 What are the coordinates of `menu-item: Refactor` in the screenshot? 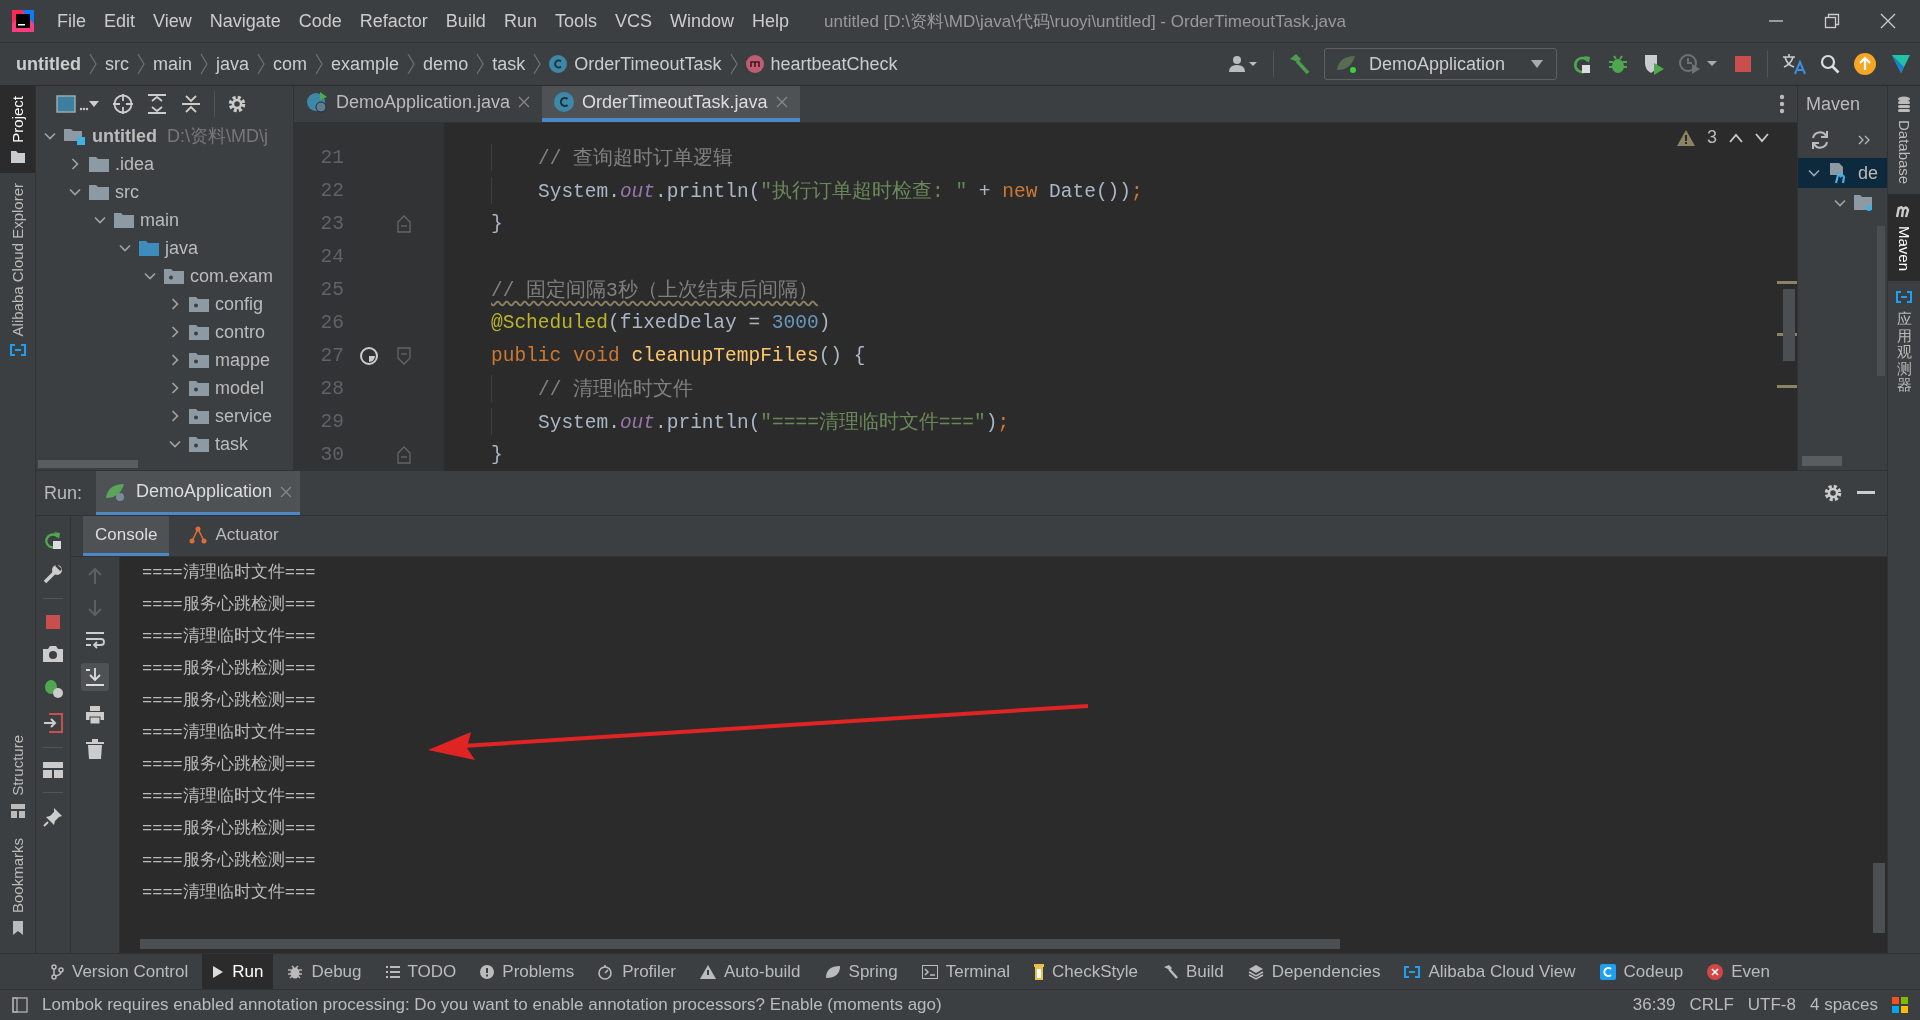 It's located at (393, 21).